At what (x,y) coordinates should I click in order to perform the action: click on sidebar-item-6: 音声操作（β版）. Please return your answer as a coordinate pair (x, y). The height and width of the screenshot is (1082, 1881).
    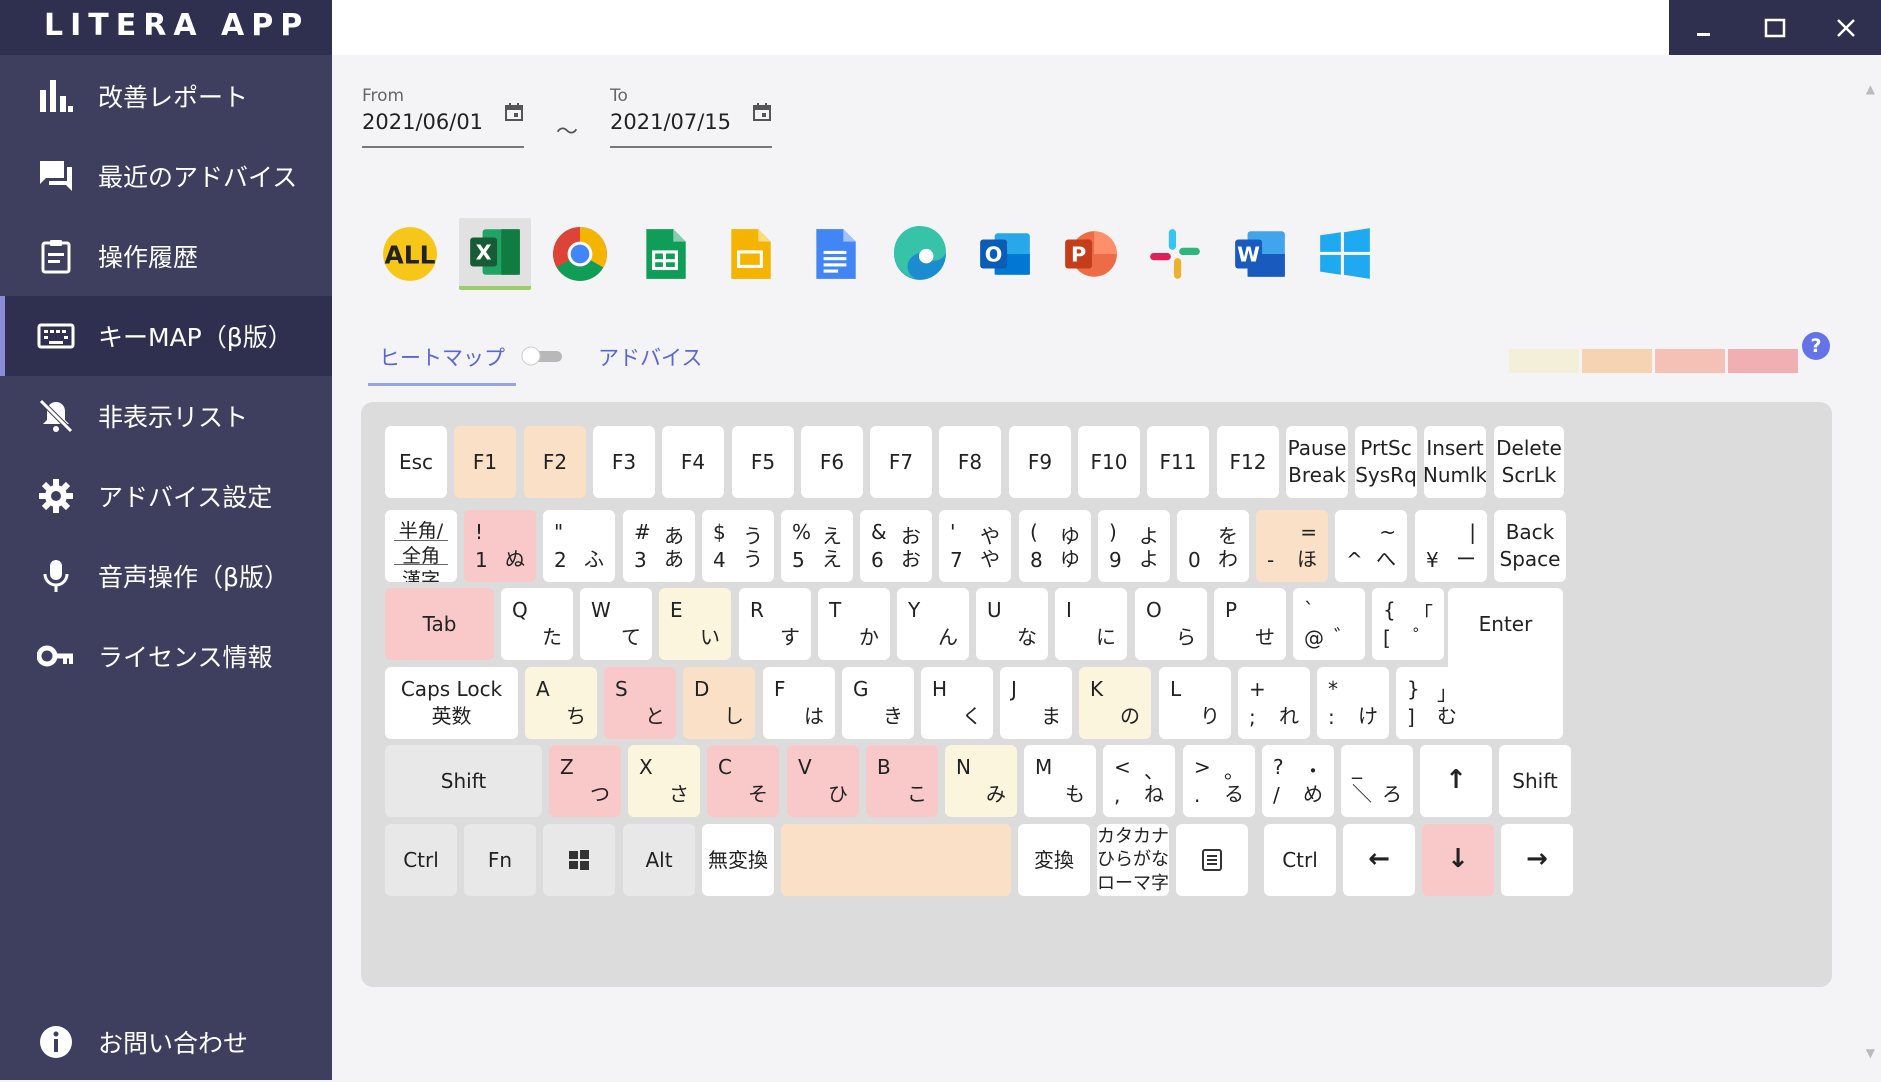
    Looking at the image, I should click on (166, 576).